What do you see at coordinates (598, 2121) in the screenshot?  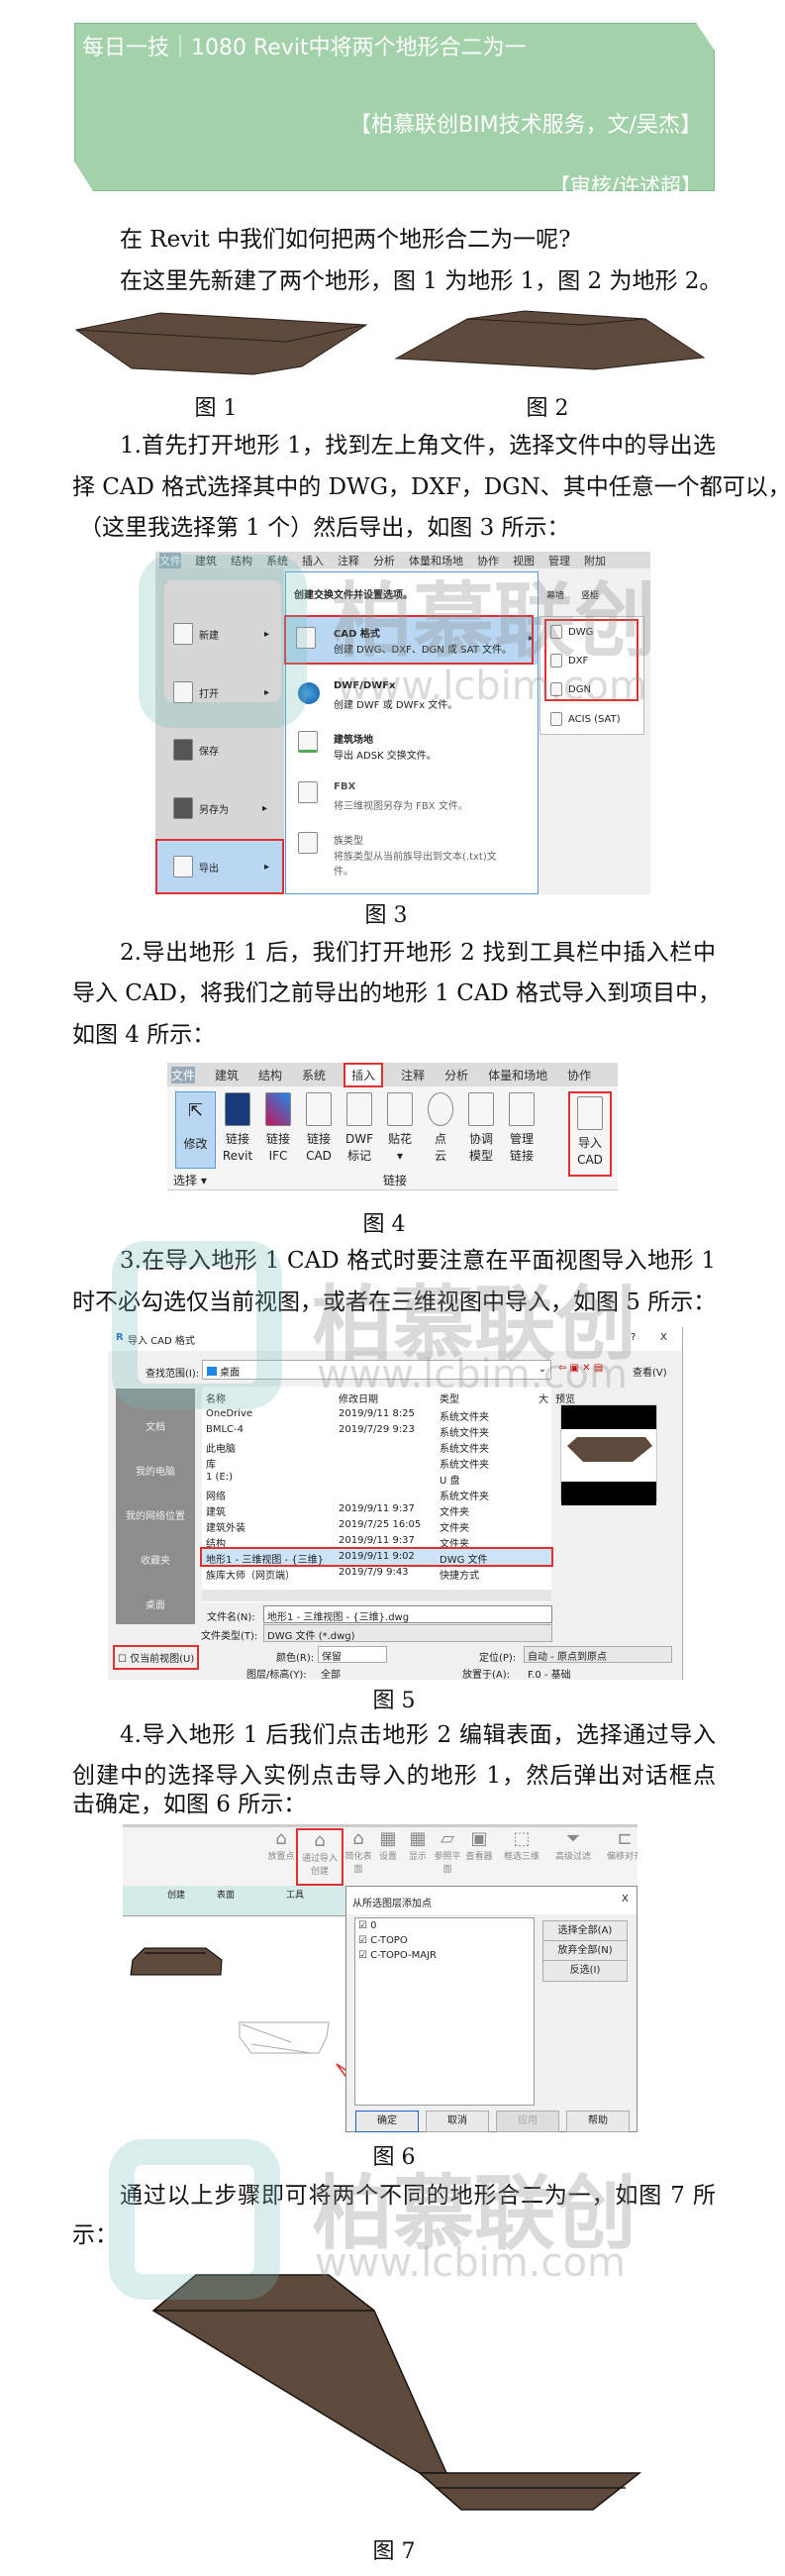 I see `help-button: 帮助` at bounding box center [598, 2121].